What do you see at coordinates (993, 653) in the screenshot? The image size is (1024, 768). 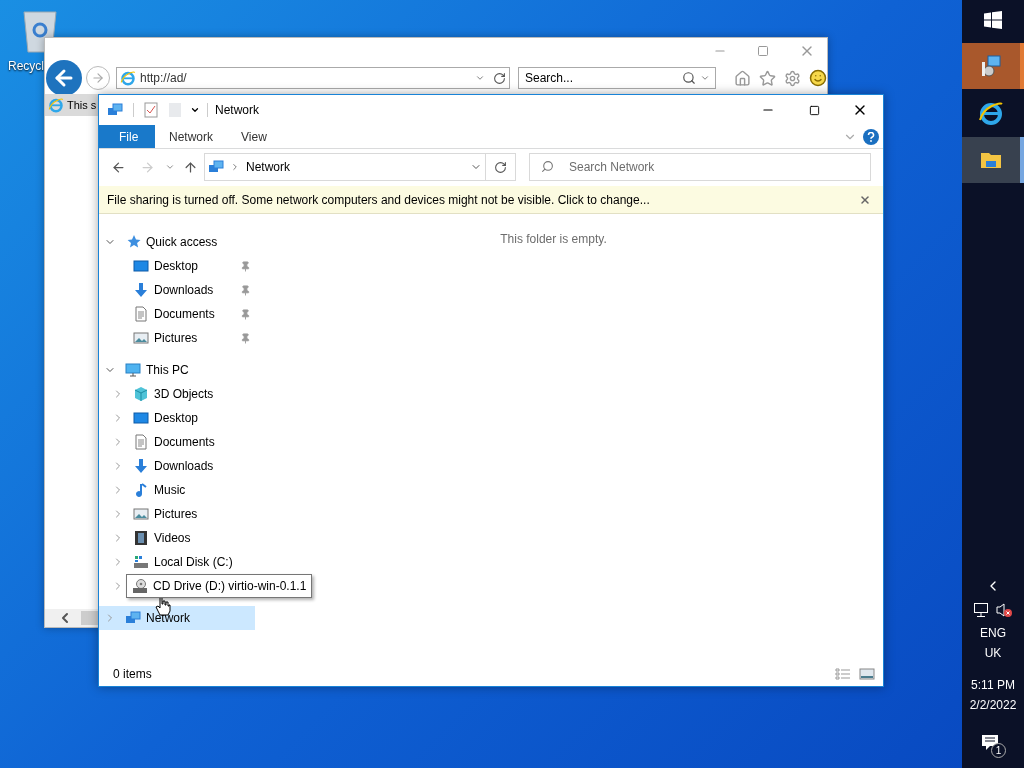 I see `region-indicator: UK` at bounding box center [993, 653].